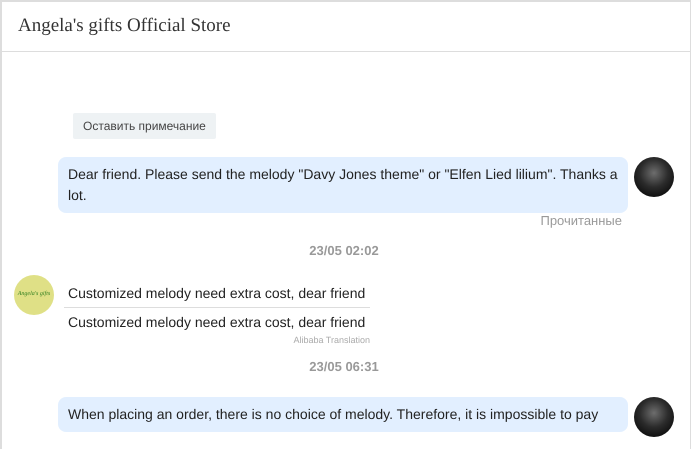 This screenshot has height=449, width=691. I want to click on add-note-button: Оставить примечание, so click(144, 126).